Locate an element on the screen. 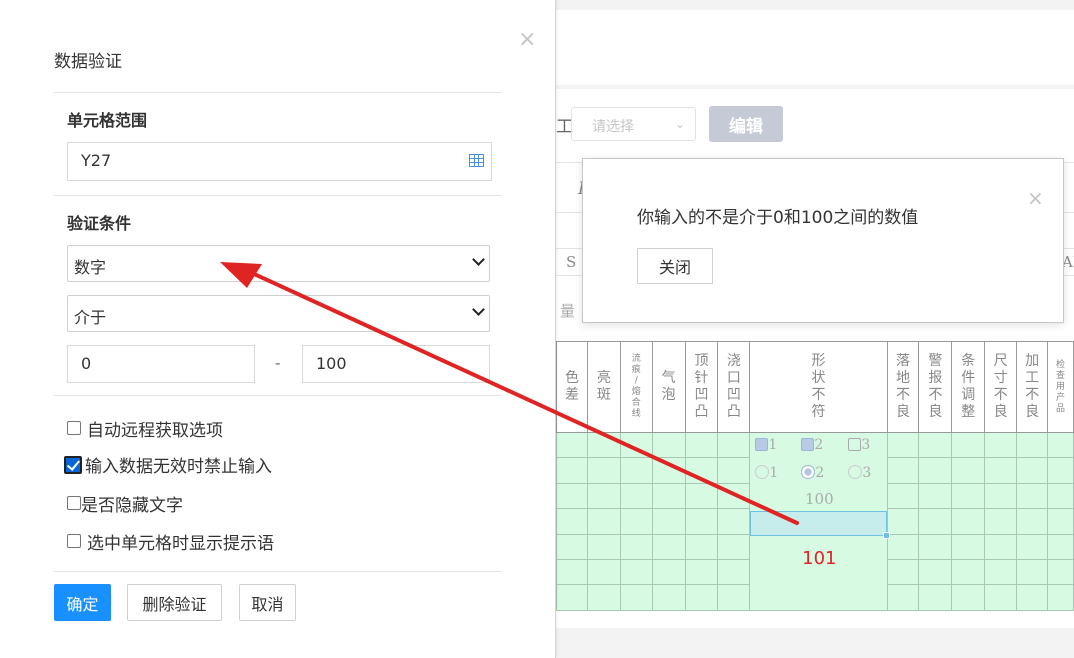 Image resolution: width=1074 pixels, height=658 pixels. column-header: 色差 is located at coordinates (572, 387).